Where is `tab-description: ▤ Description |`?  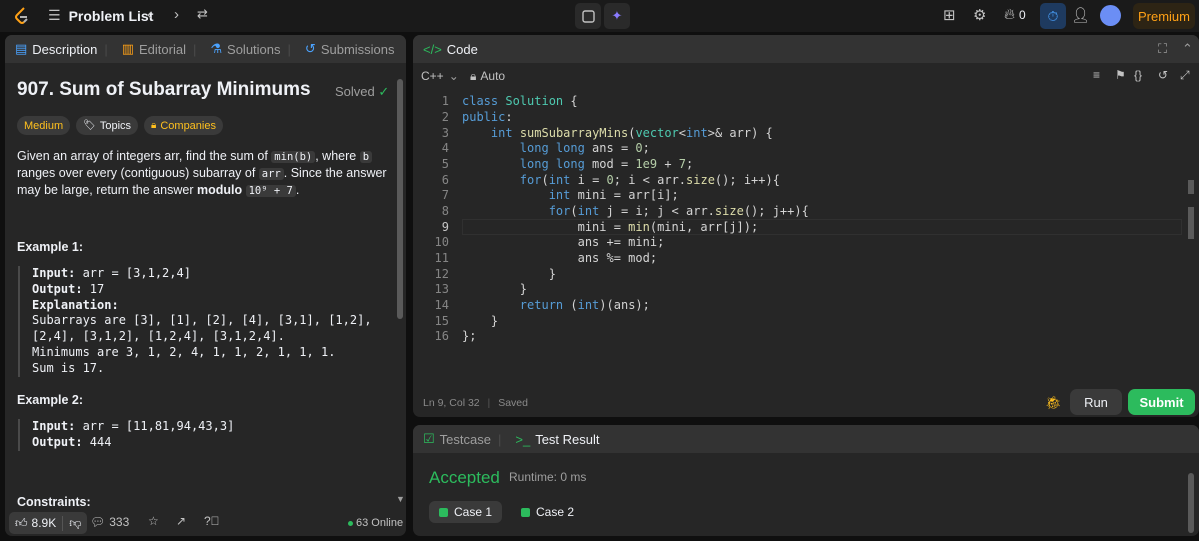 tab-description: ▤ Description | is located at coordinates (68, 49).